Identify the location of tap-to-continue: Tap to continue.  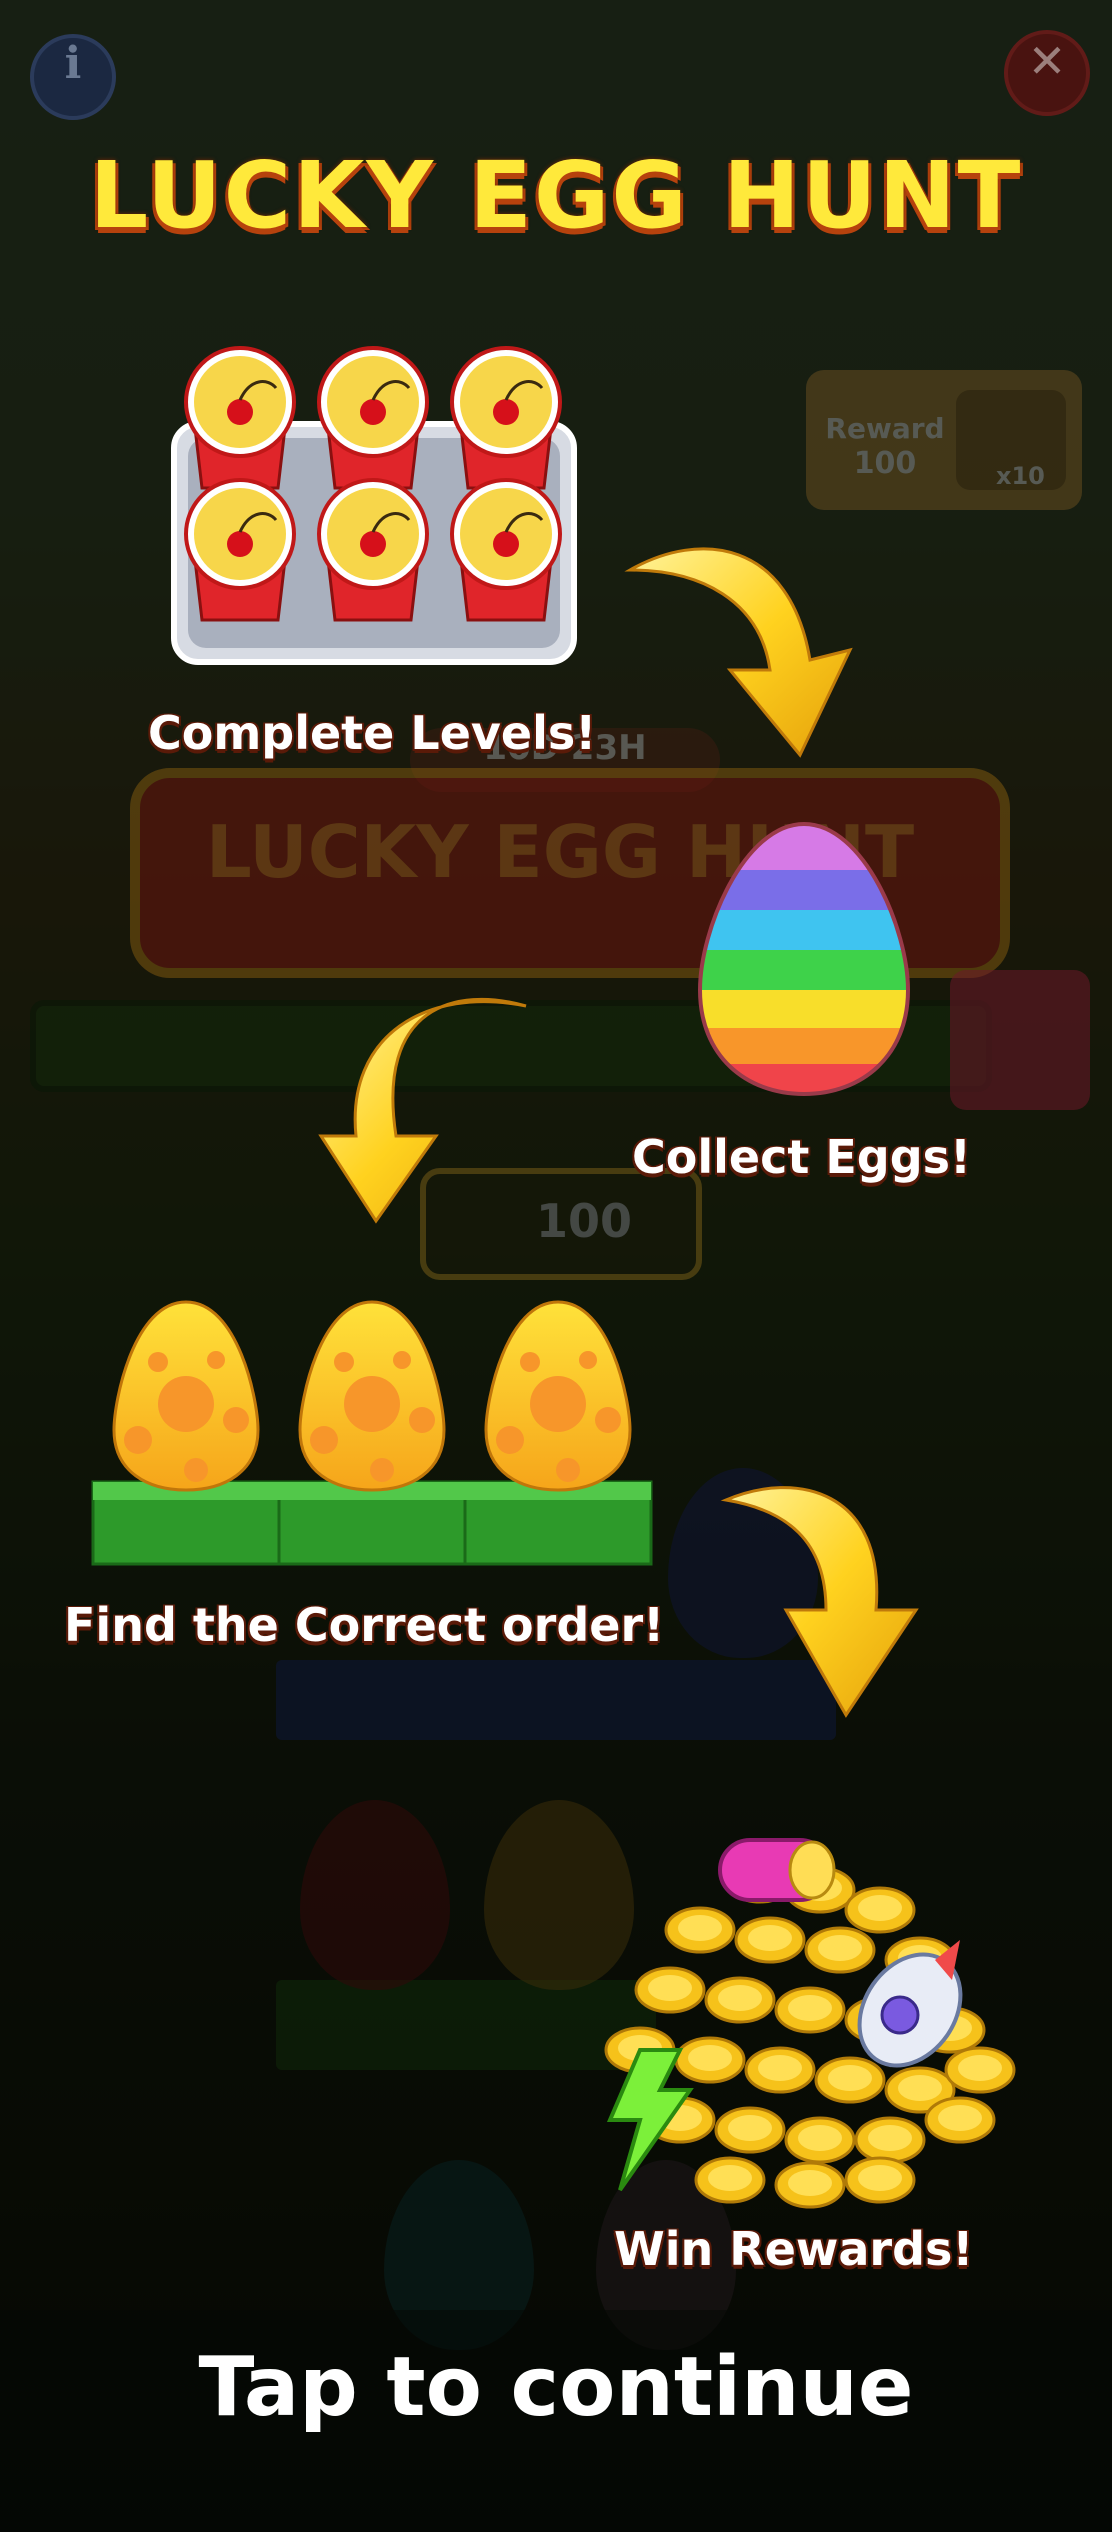
(556, 2387).